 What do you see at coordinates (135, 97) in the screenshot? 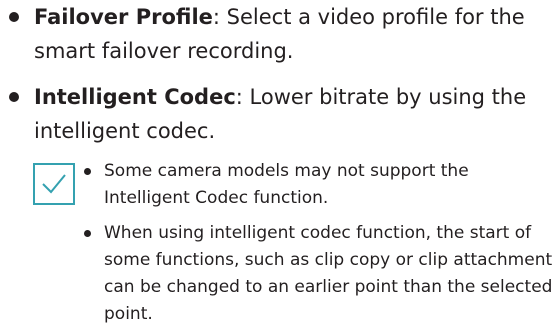
I see `item-term: Intelligent Codec` at bounding box center [135, 97].